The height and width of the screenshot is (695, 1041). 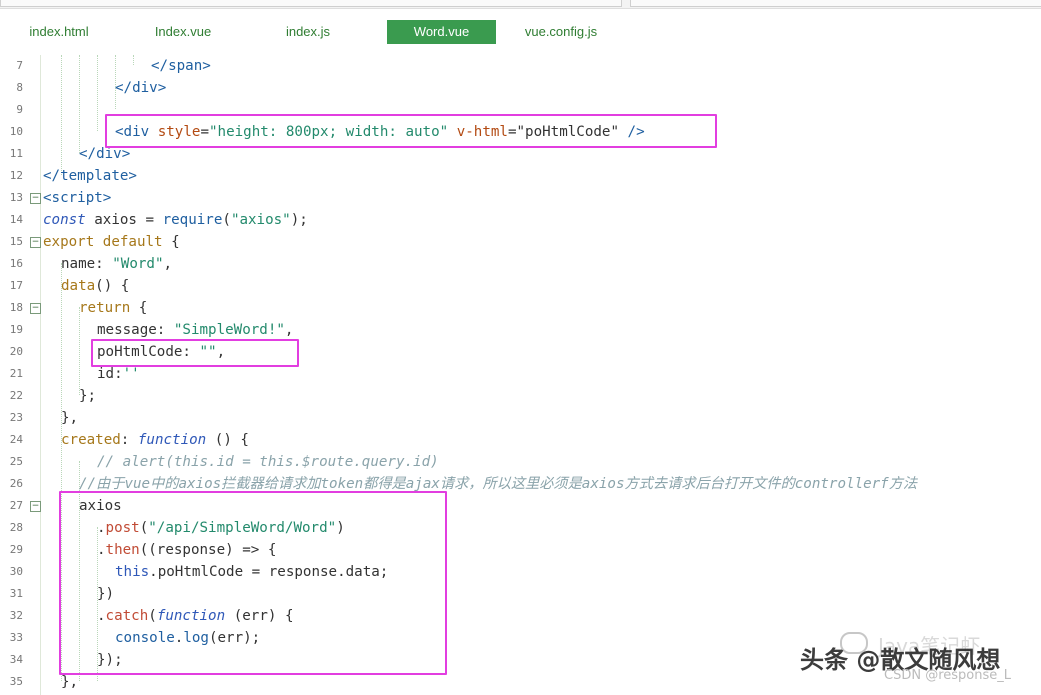 I want to click on code-line-13: <script>, so click(x=77, y=198).